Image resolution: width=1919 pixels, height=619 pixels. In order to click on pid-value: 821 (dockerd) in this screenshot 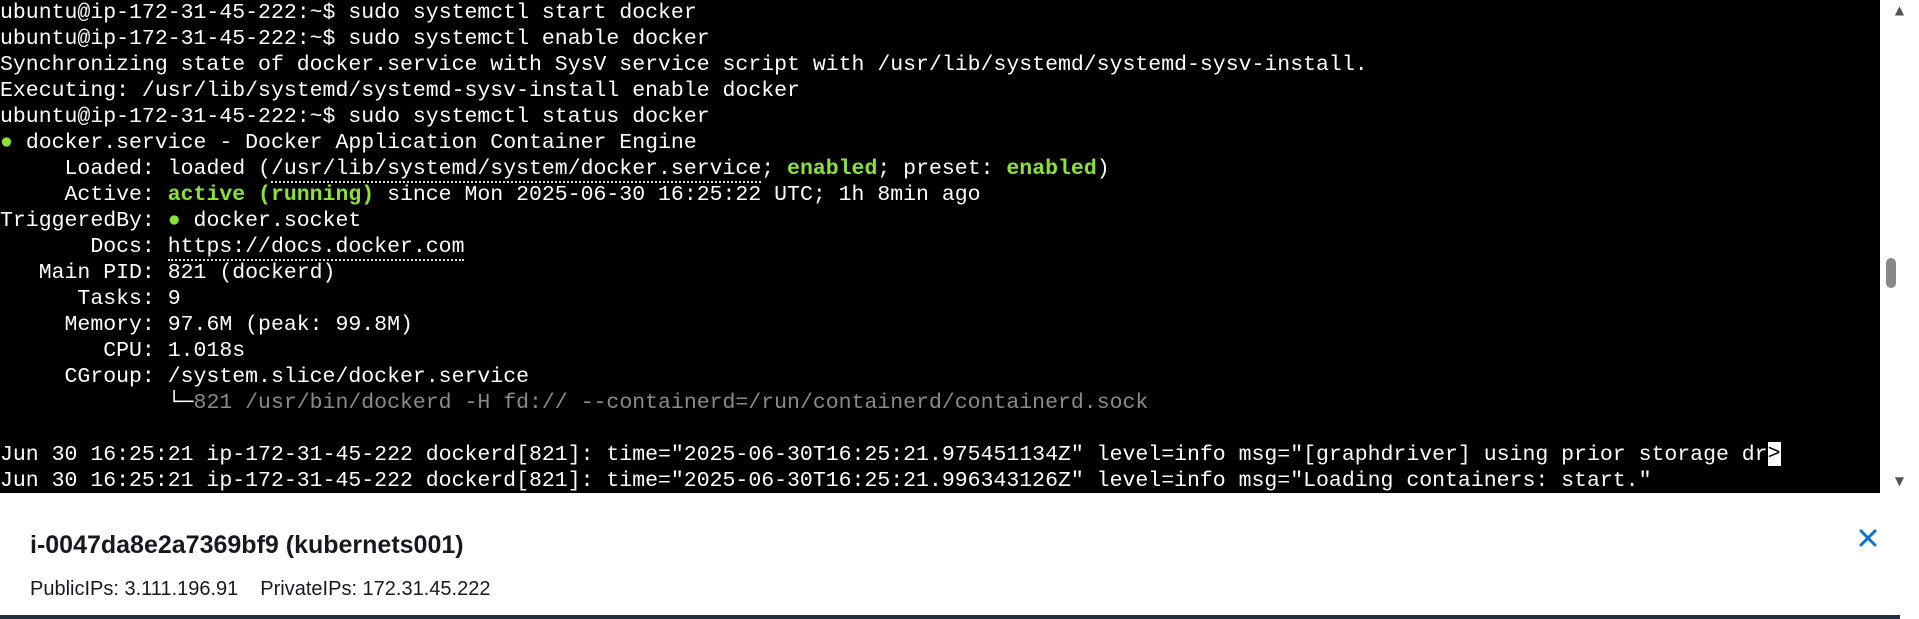, I will do `click(251, 273)`.